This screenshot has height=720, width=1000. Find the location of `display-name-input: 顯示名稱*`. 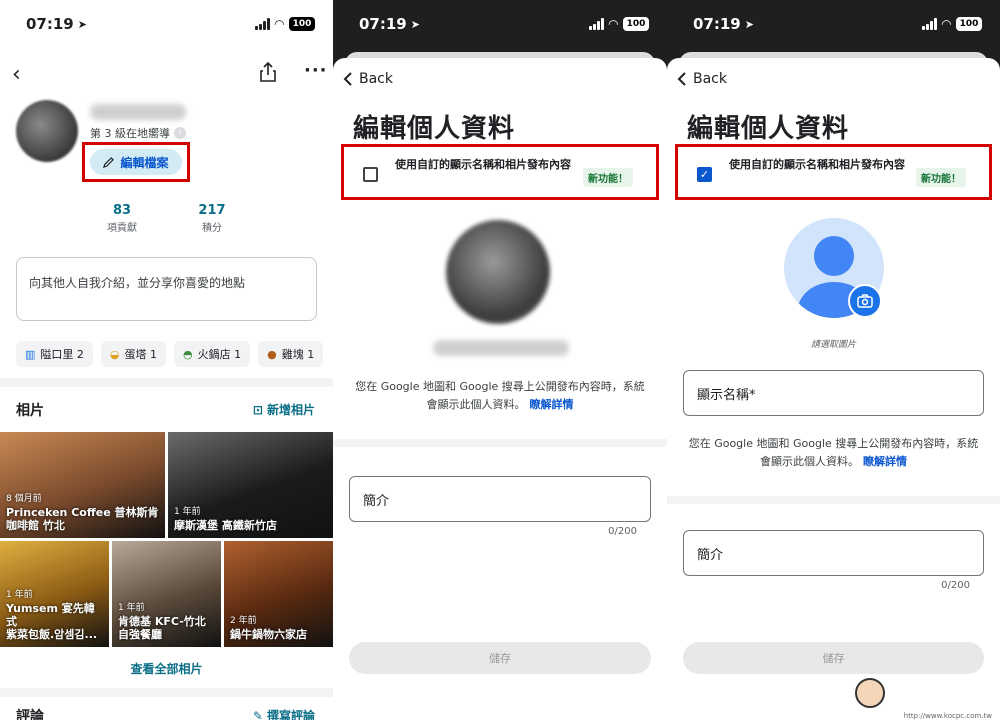

display-name-input: 顯示名稱* is located at coordinates (833, 393).